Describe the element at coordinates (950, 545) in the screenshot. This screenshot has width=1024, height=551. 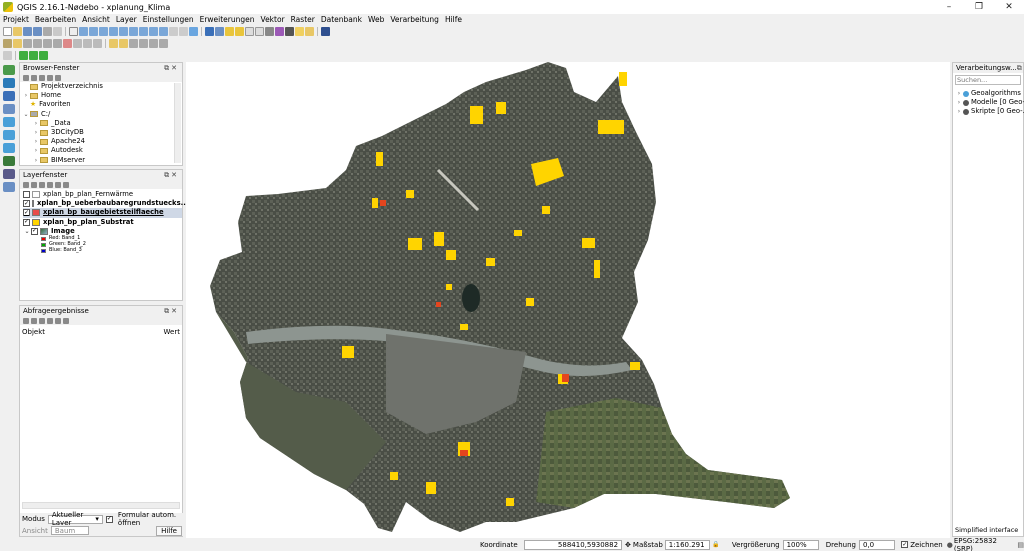
I see `crs-icon: ●` at that location.